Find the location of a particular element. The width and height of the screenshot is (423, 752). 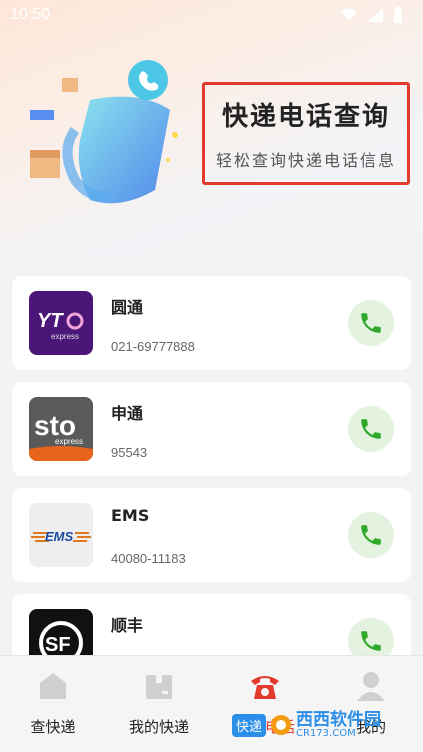

wifi-icon is located at coordinates (349, 14).